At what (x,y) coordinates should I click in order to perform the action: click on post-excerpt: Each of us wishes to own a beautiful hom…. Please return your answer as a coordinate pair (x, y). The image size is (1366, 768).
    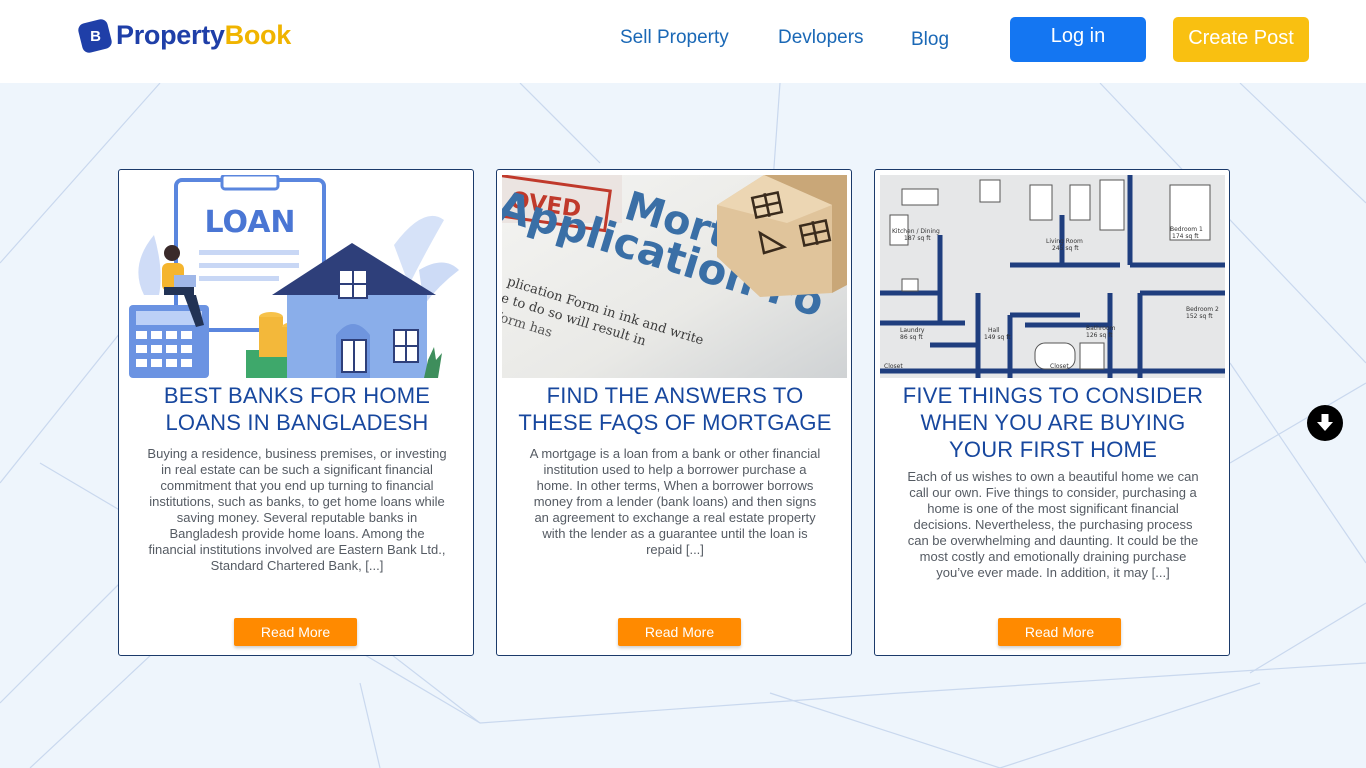
    Looking at the image, I should click on (1053, 524).